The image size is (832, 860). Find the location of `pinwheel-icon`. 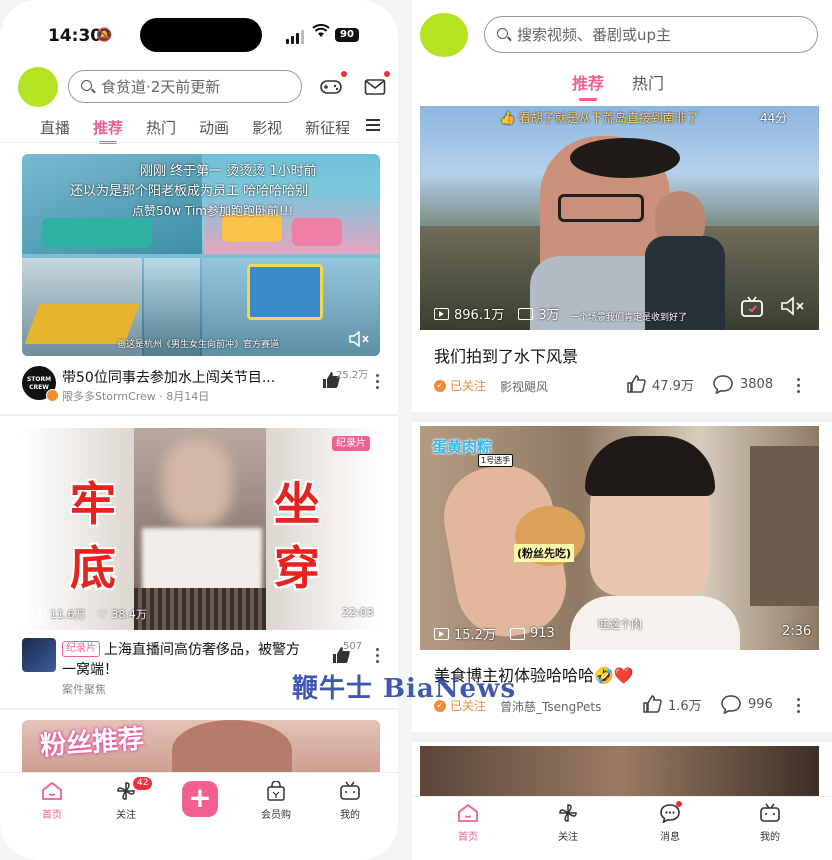

pinwheel-icon is located at coordinates (568, 813).